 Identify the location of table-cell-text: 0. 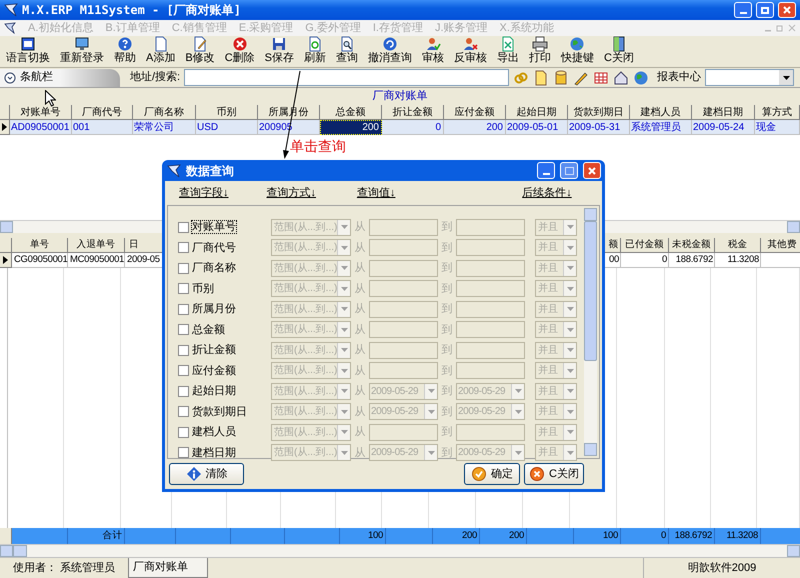
(664, 259).